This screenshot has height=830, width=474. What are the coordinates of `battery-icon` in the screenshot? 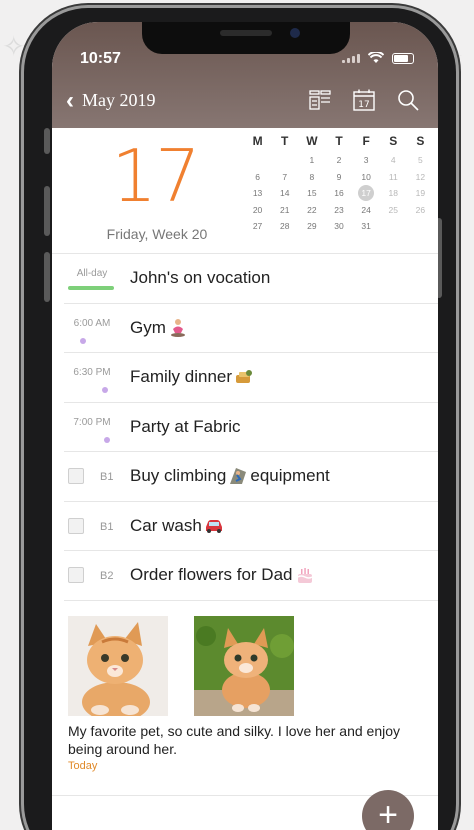 It's located at (403, 58).